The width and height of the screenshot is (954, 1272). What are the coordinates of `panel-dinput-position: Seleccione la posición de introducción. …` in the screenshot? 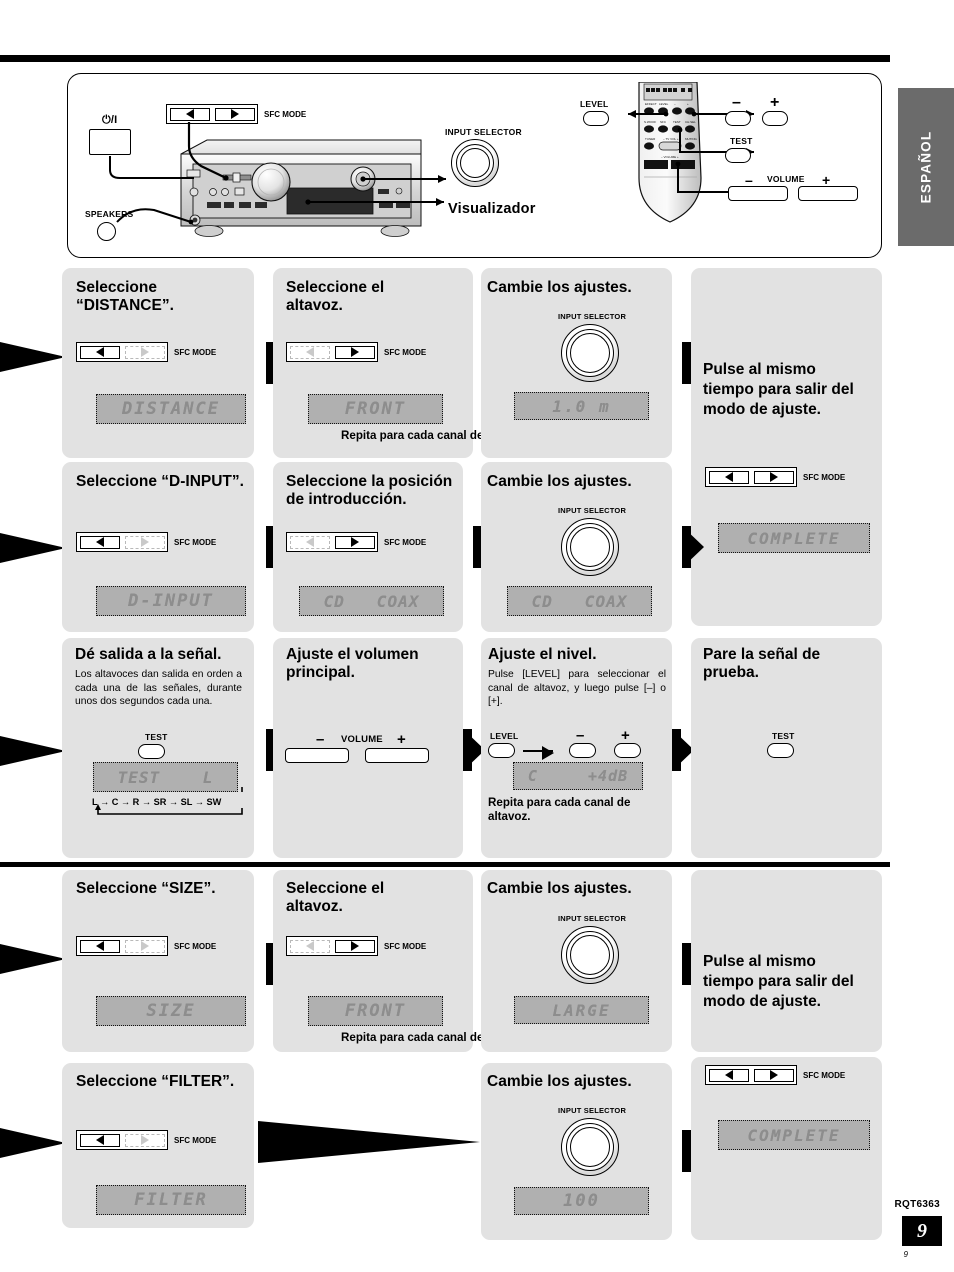 It's located at (368, 547).